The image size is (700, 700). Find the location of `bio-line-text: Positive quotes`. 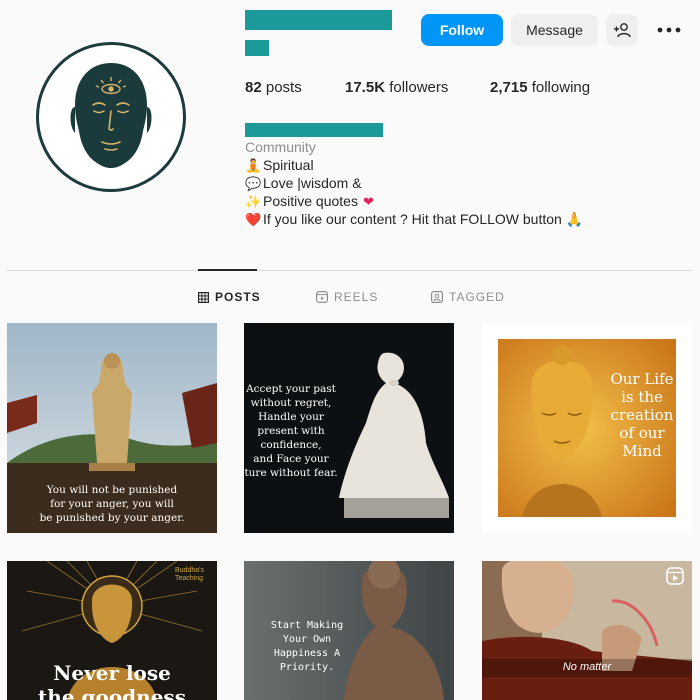

bio-line-text: Positive quotes is located at coordinates (310, 201).